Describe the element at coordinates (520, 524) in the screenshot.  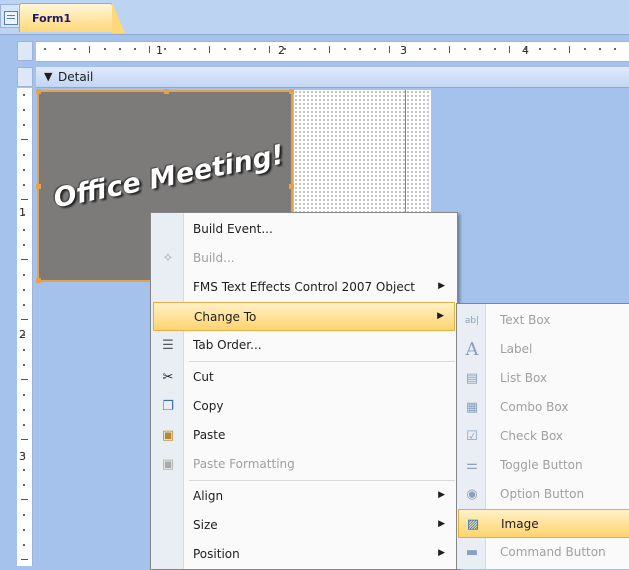
I see `submenu-item-label: Image` at that location.